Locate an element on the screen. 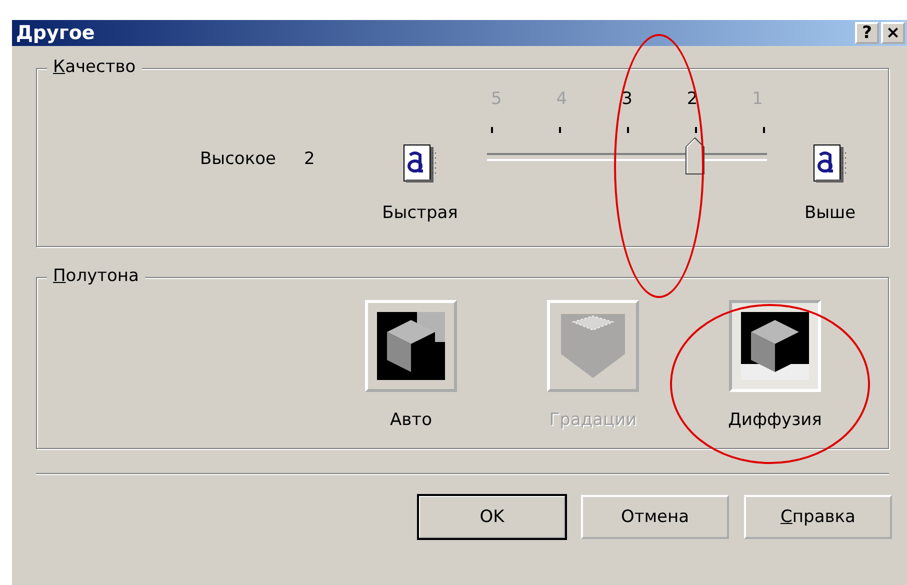 This screenshot has height=585, width=907. quality-label: Высокое is located at coordinates (238, 159).